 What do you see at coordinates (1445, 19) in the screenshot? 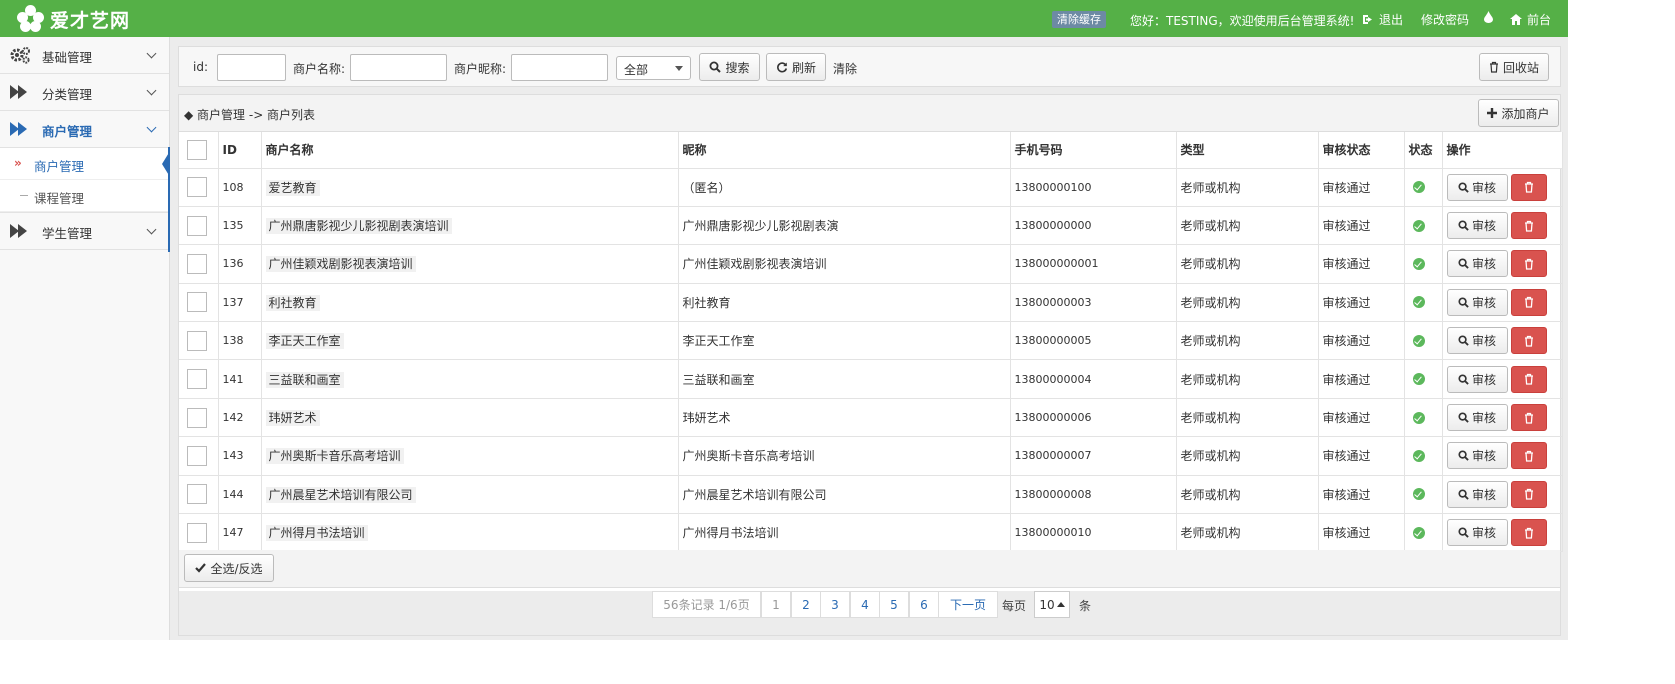
I see `change-password-link: 修改密码` at bounding box center [1445, 19].